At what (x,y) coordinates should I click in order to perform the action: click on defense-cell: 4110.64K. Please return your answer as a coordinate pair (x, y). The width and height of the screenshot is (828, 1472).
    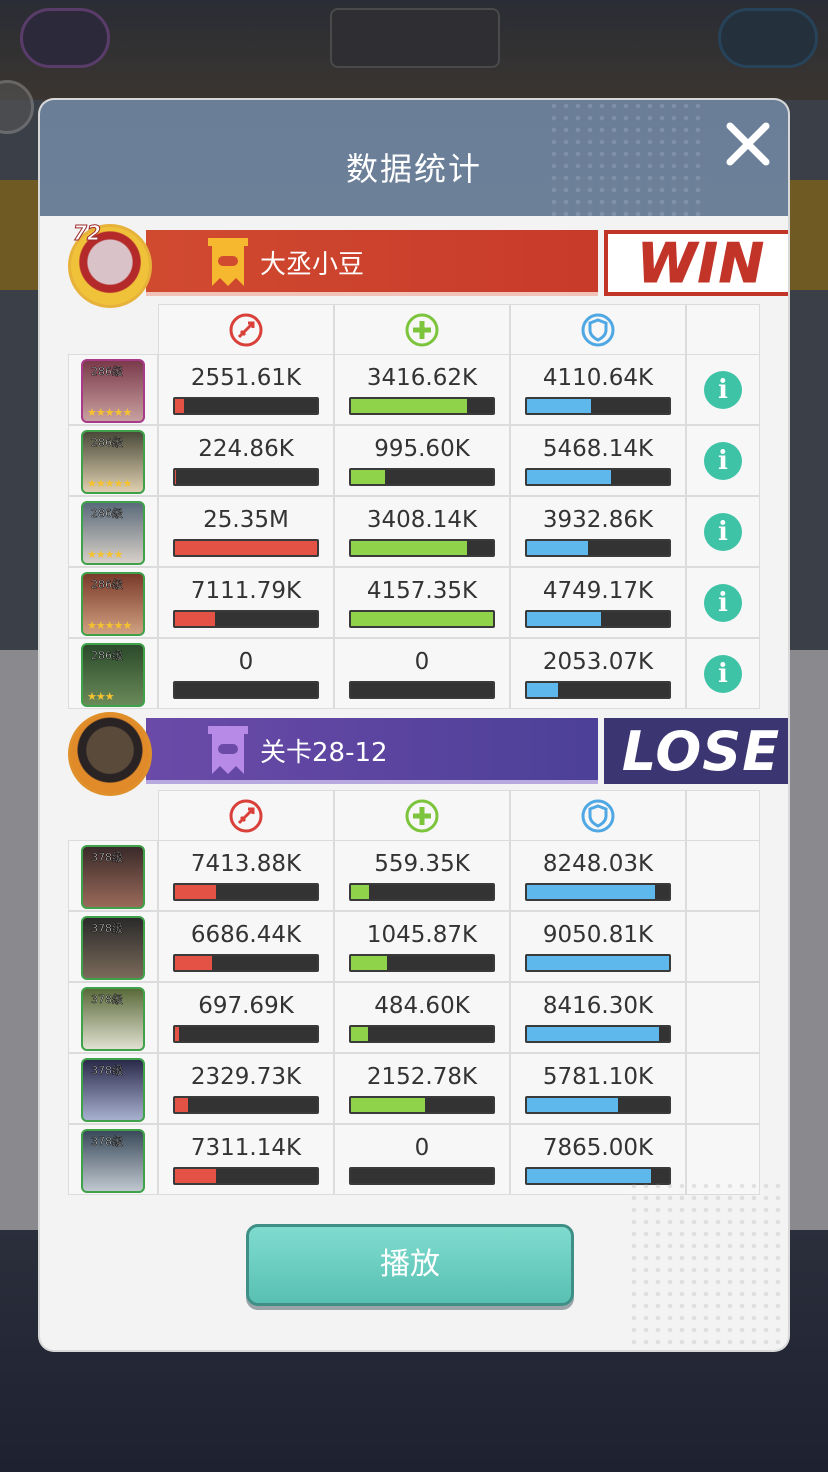
    Looking at the image, I should click on (598, 389).